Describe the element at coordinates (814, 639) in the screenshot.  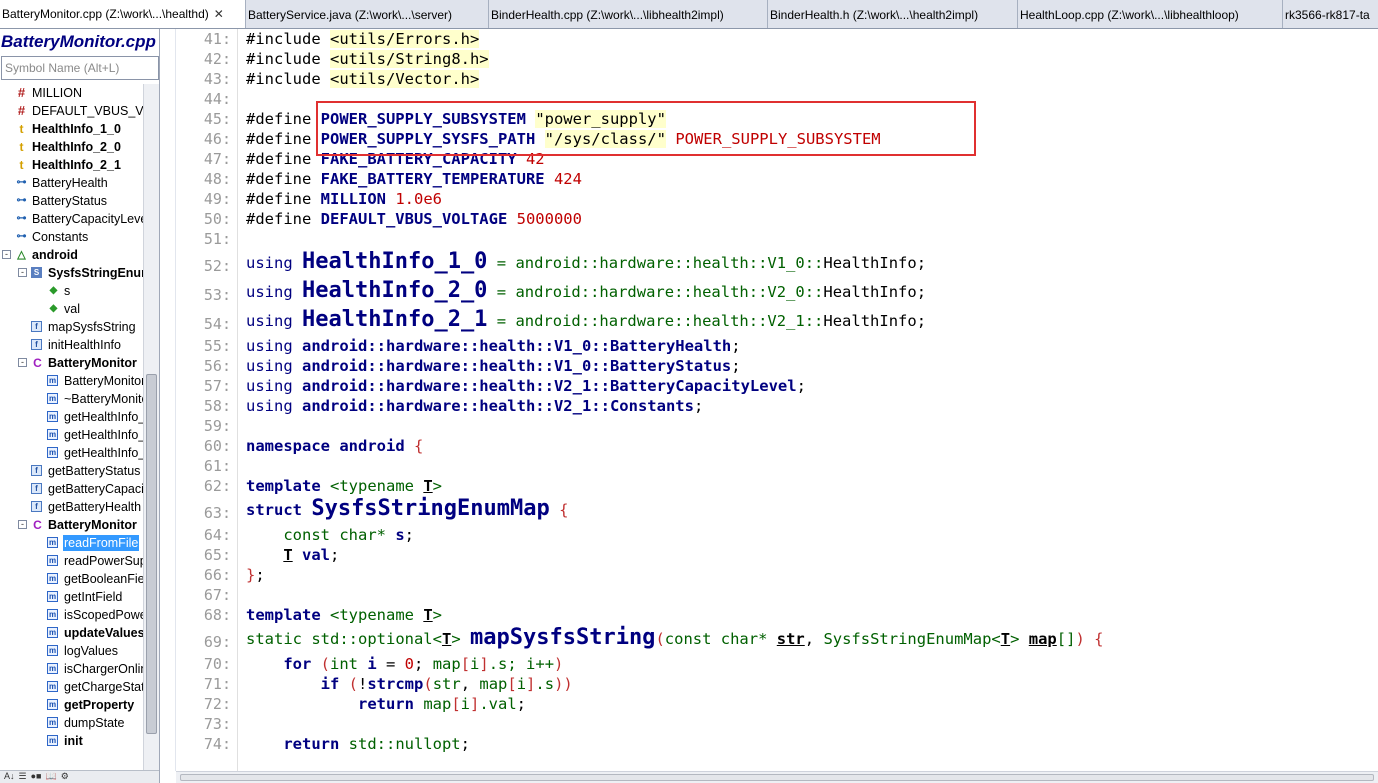
I see `code-token: ,` at that location.